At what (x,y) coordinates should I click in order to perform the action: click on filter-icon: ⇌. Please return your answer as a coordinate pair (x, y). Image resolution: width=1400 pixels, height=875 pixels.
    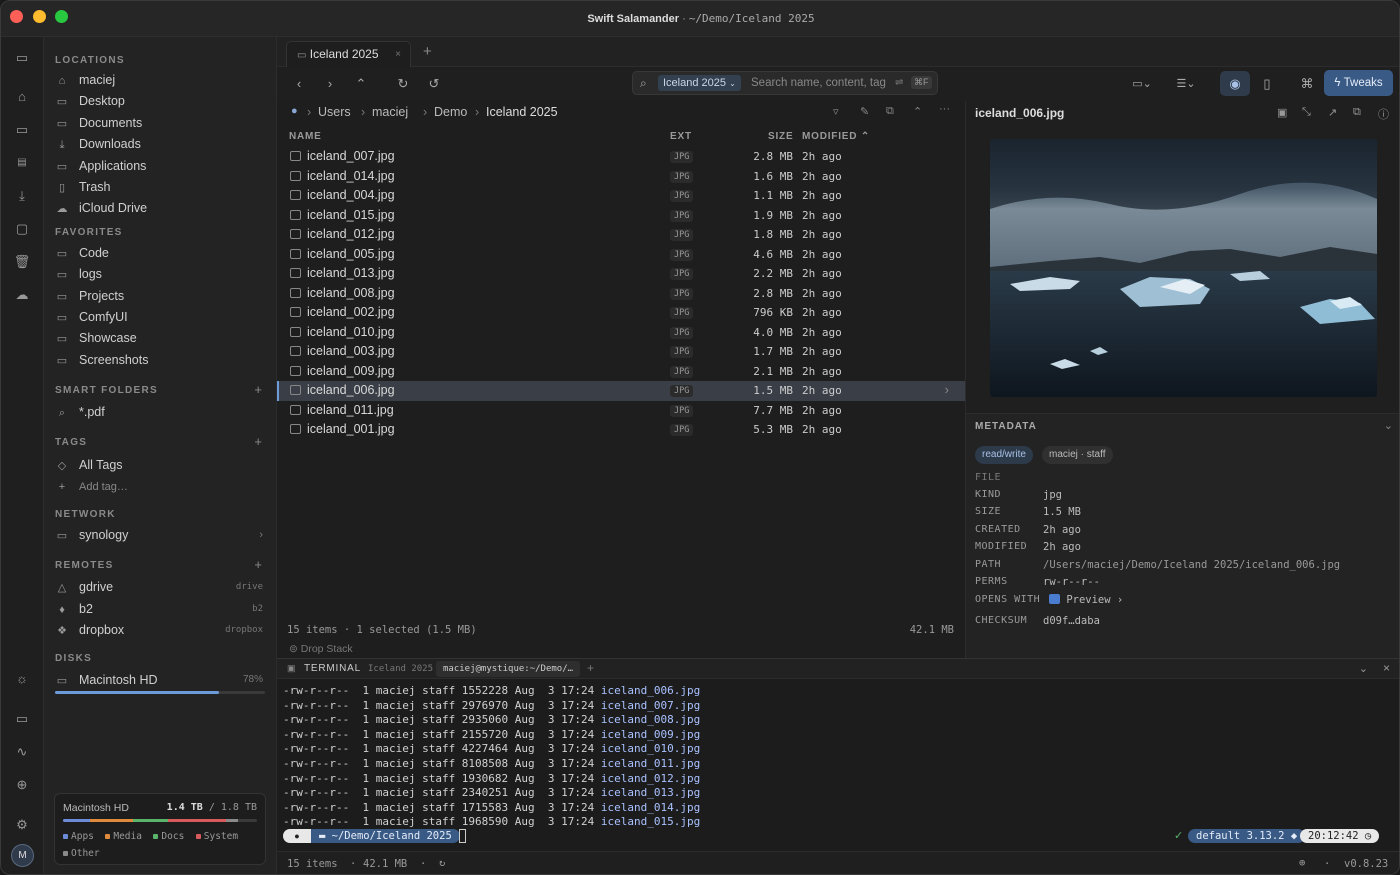
    Looking at the image, I should click on (899, 82).